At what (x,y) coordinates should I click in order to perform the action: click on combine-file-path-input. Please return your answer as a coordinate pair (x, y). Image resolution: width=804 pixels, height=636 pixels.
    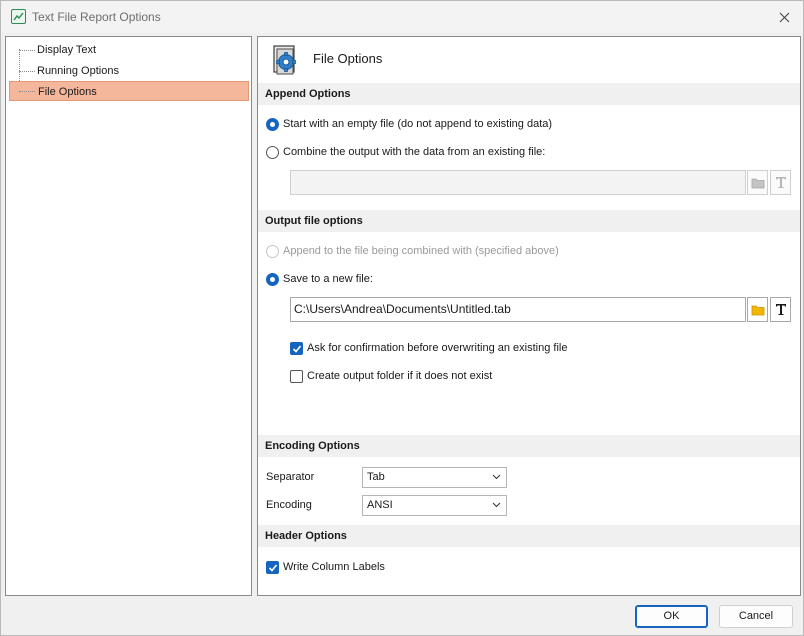
    Looking at the image, I should click on (518, 182).